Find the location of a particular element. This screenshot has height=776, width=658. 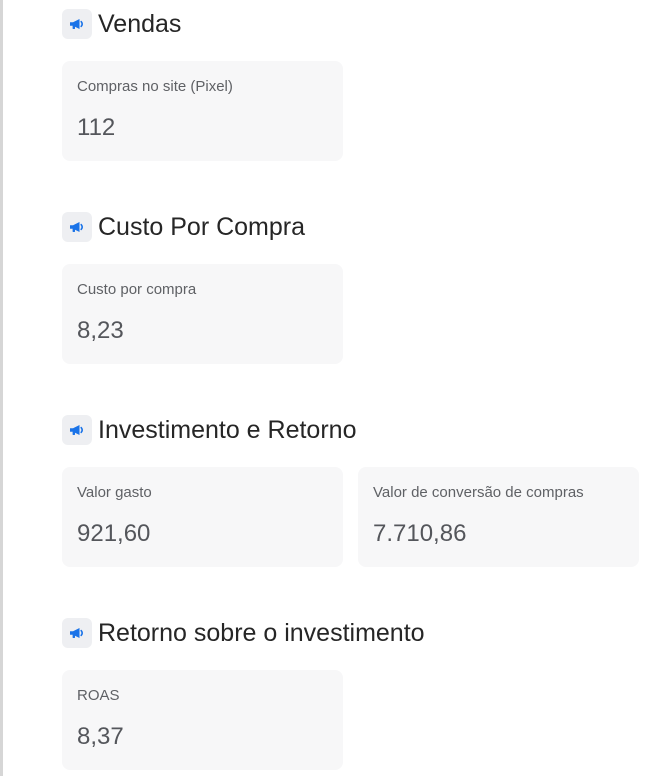

metric-label: Compras no site (Pixel) is located at coordinates (155, 86).